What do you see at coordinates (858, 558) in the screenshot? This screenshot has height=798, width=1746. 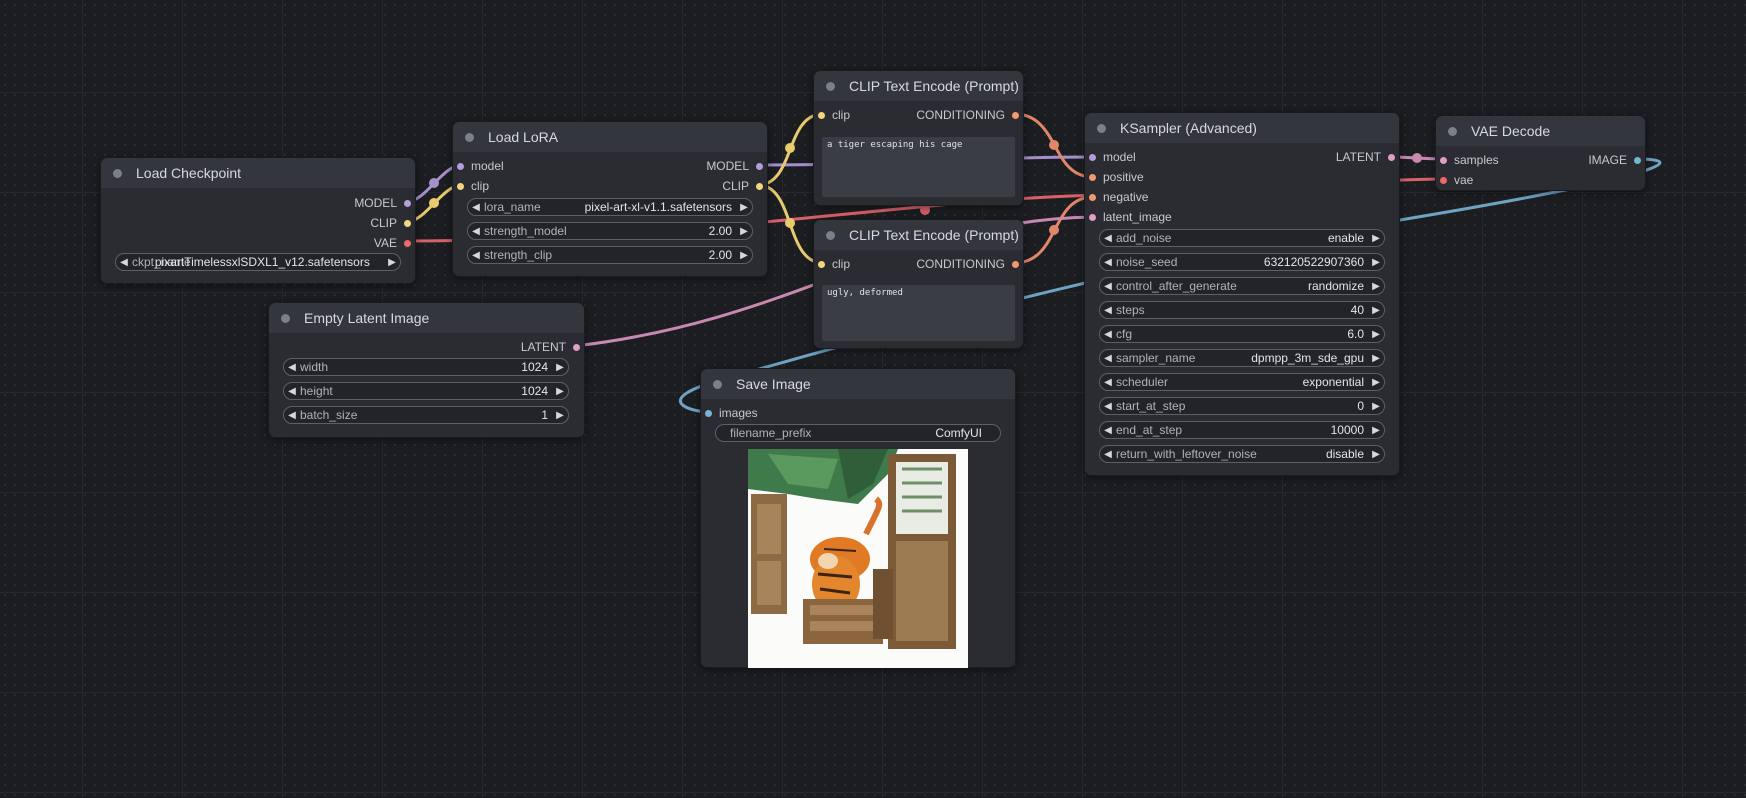 I see `output-image-preview` at bounding box center [858, 558].